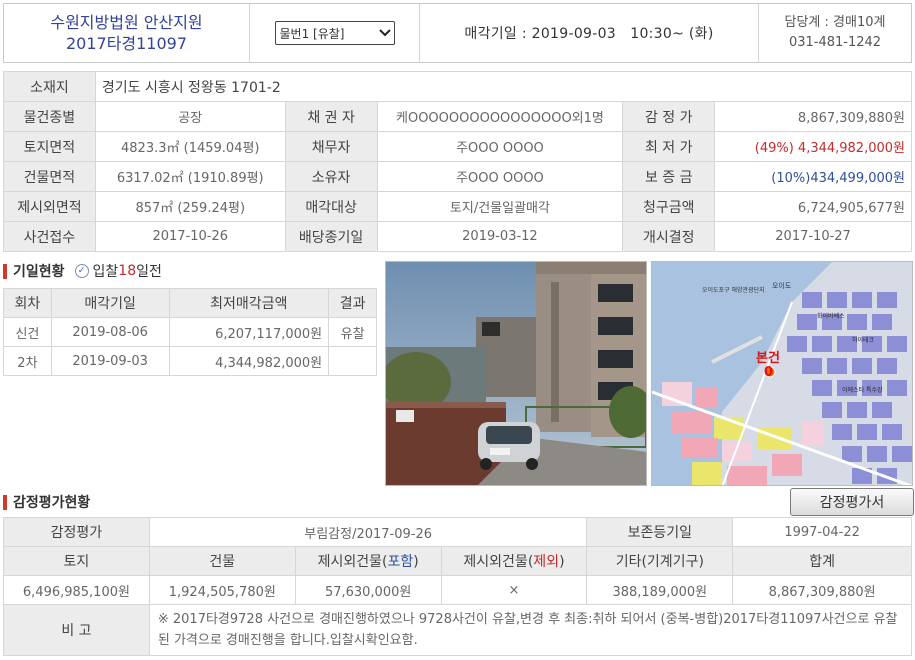 This screenshot has width=915, height=660. I want to click on item-select-cell: 물번1 [유찰], so click(335, 33).